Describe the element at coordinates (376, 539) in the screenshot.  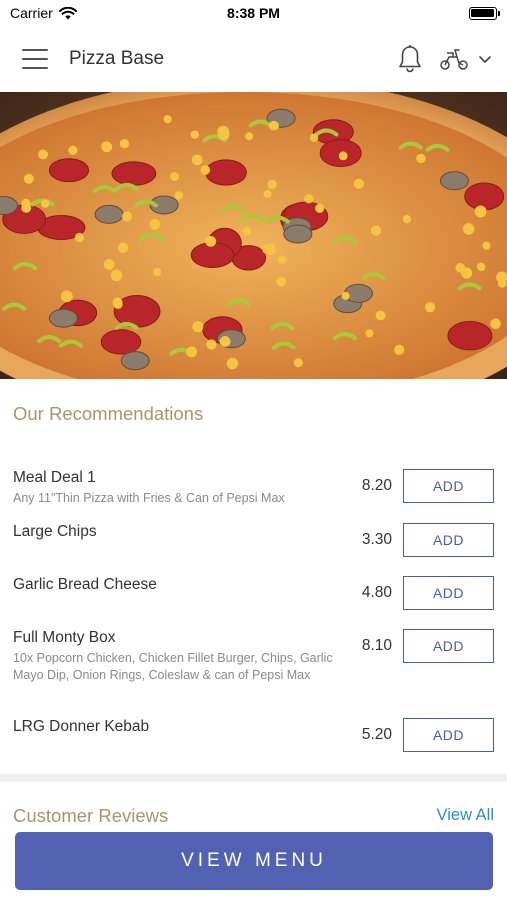
I see `item-price: 3.30` at that location.